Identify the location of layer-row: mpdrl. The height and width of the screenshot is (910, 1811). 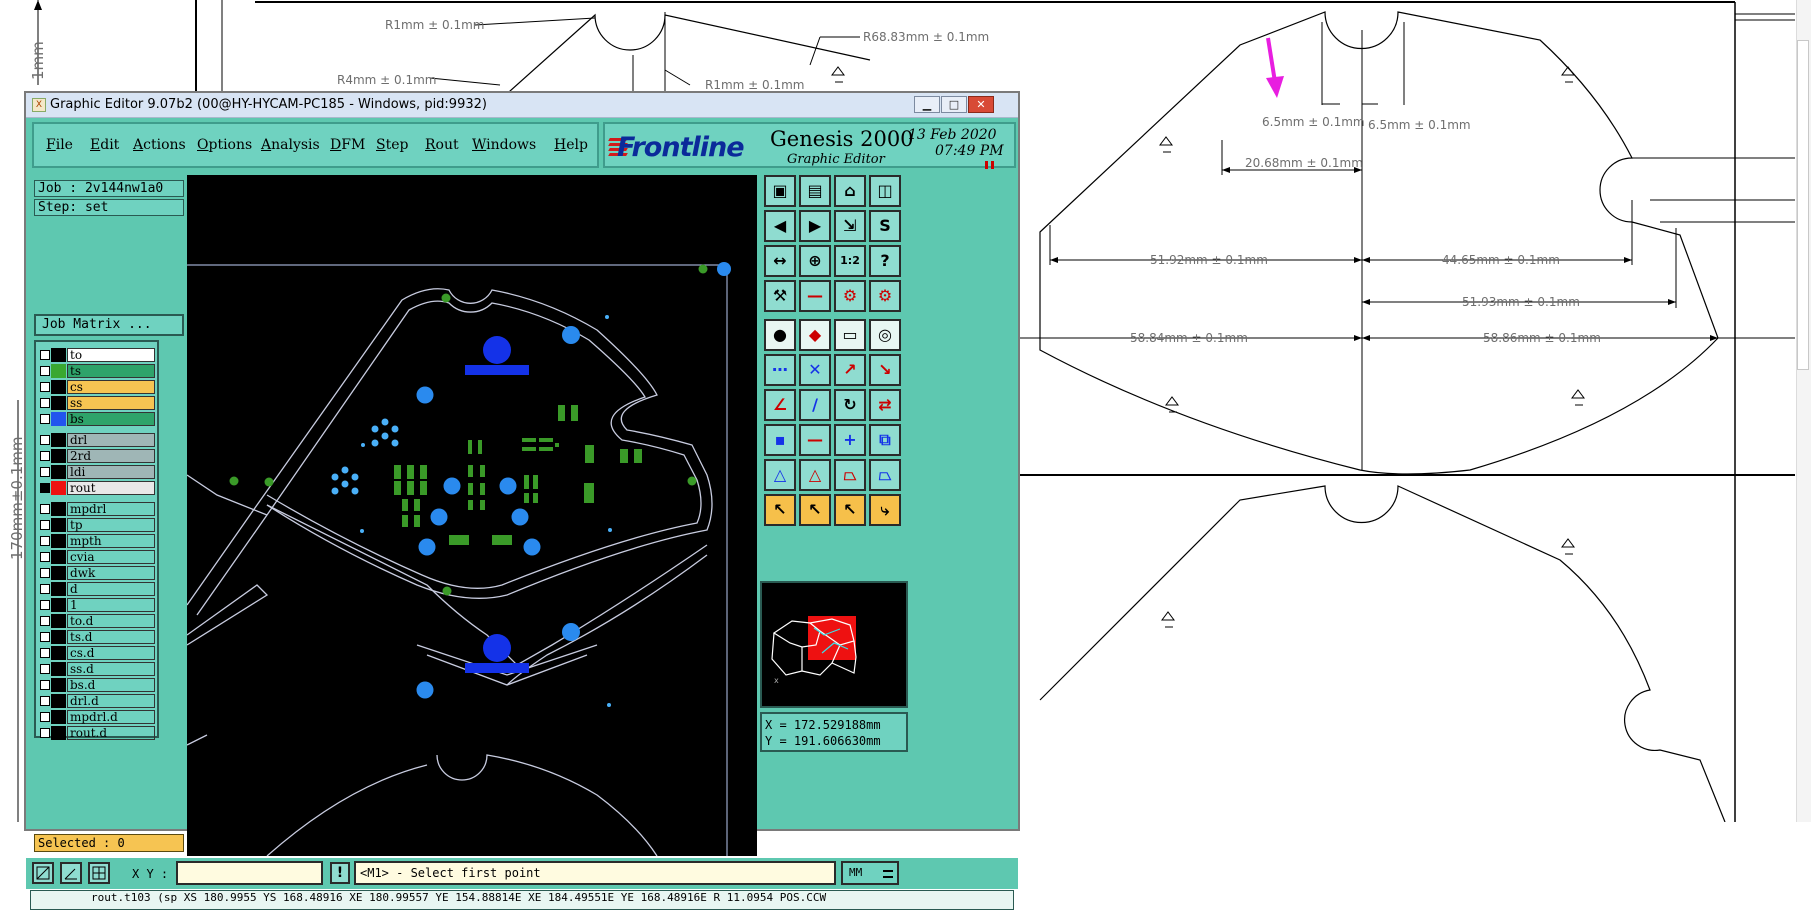
(96, 509).